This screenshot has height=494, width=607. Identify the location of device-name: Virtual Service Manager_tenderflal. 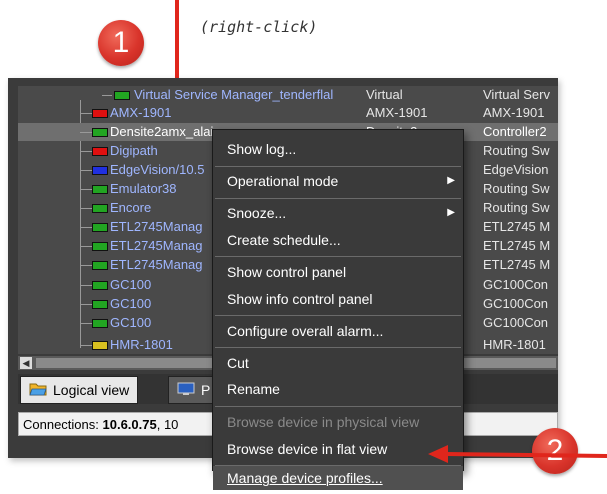
(234, 94).